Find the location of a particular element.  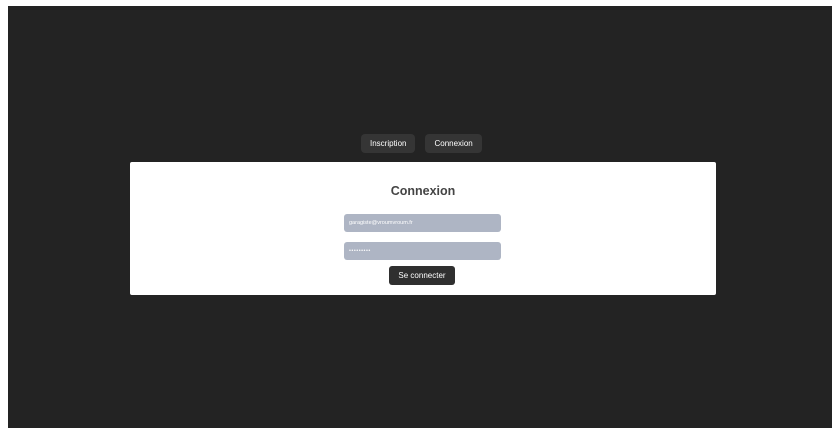

auth-tabs: Inscription Connexion is located at coordinates (421, 143).